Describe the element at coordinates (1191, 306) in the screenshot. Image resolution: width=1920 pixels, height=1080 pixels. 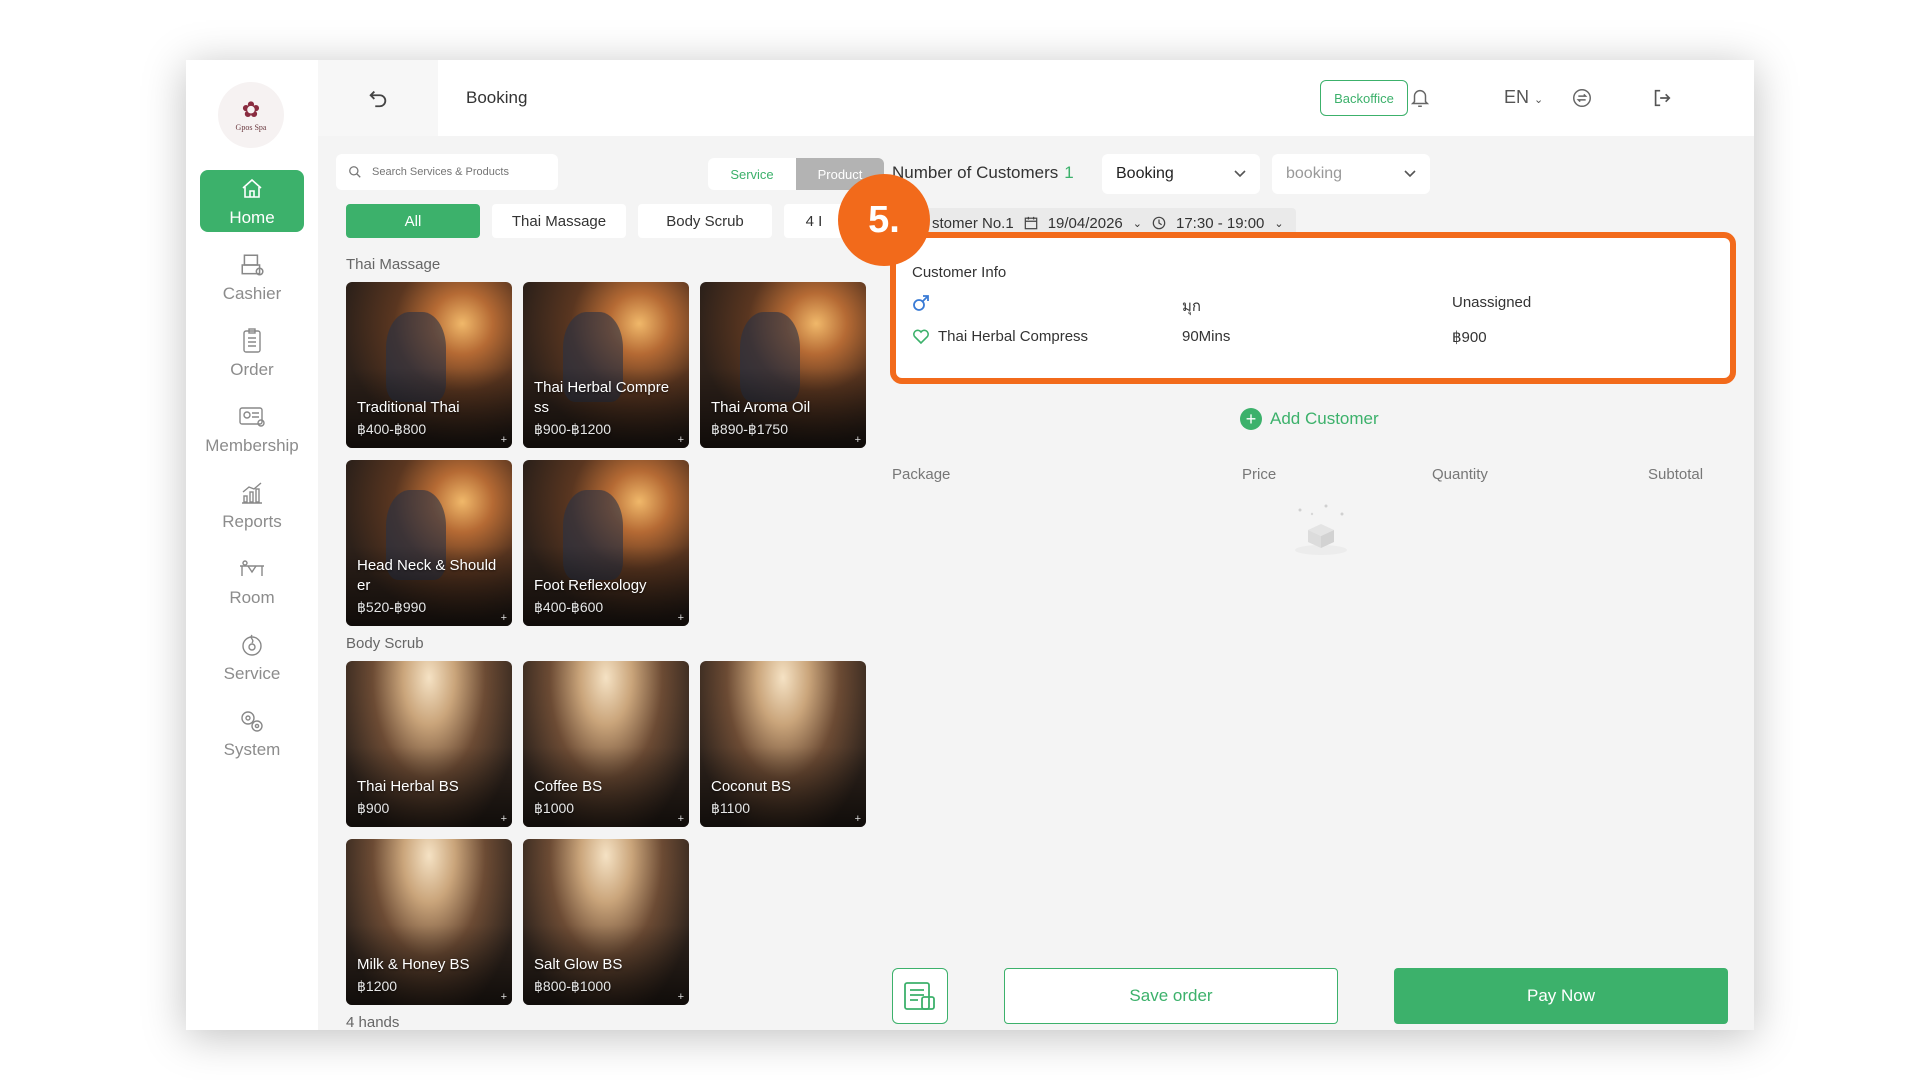
I see `therapist-name: มุก` at that location.